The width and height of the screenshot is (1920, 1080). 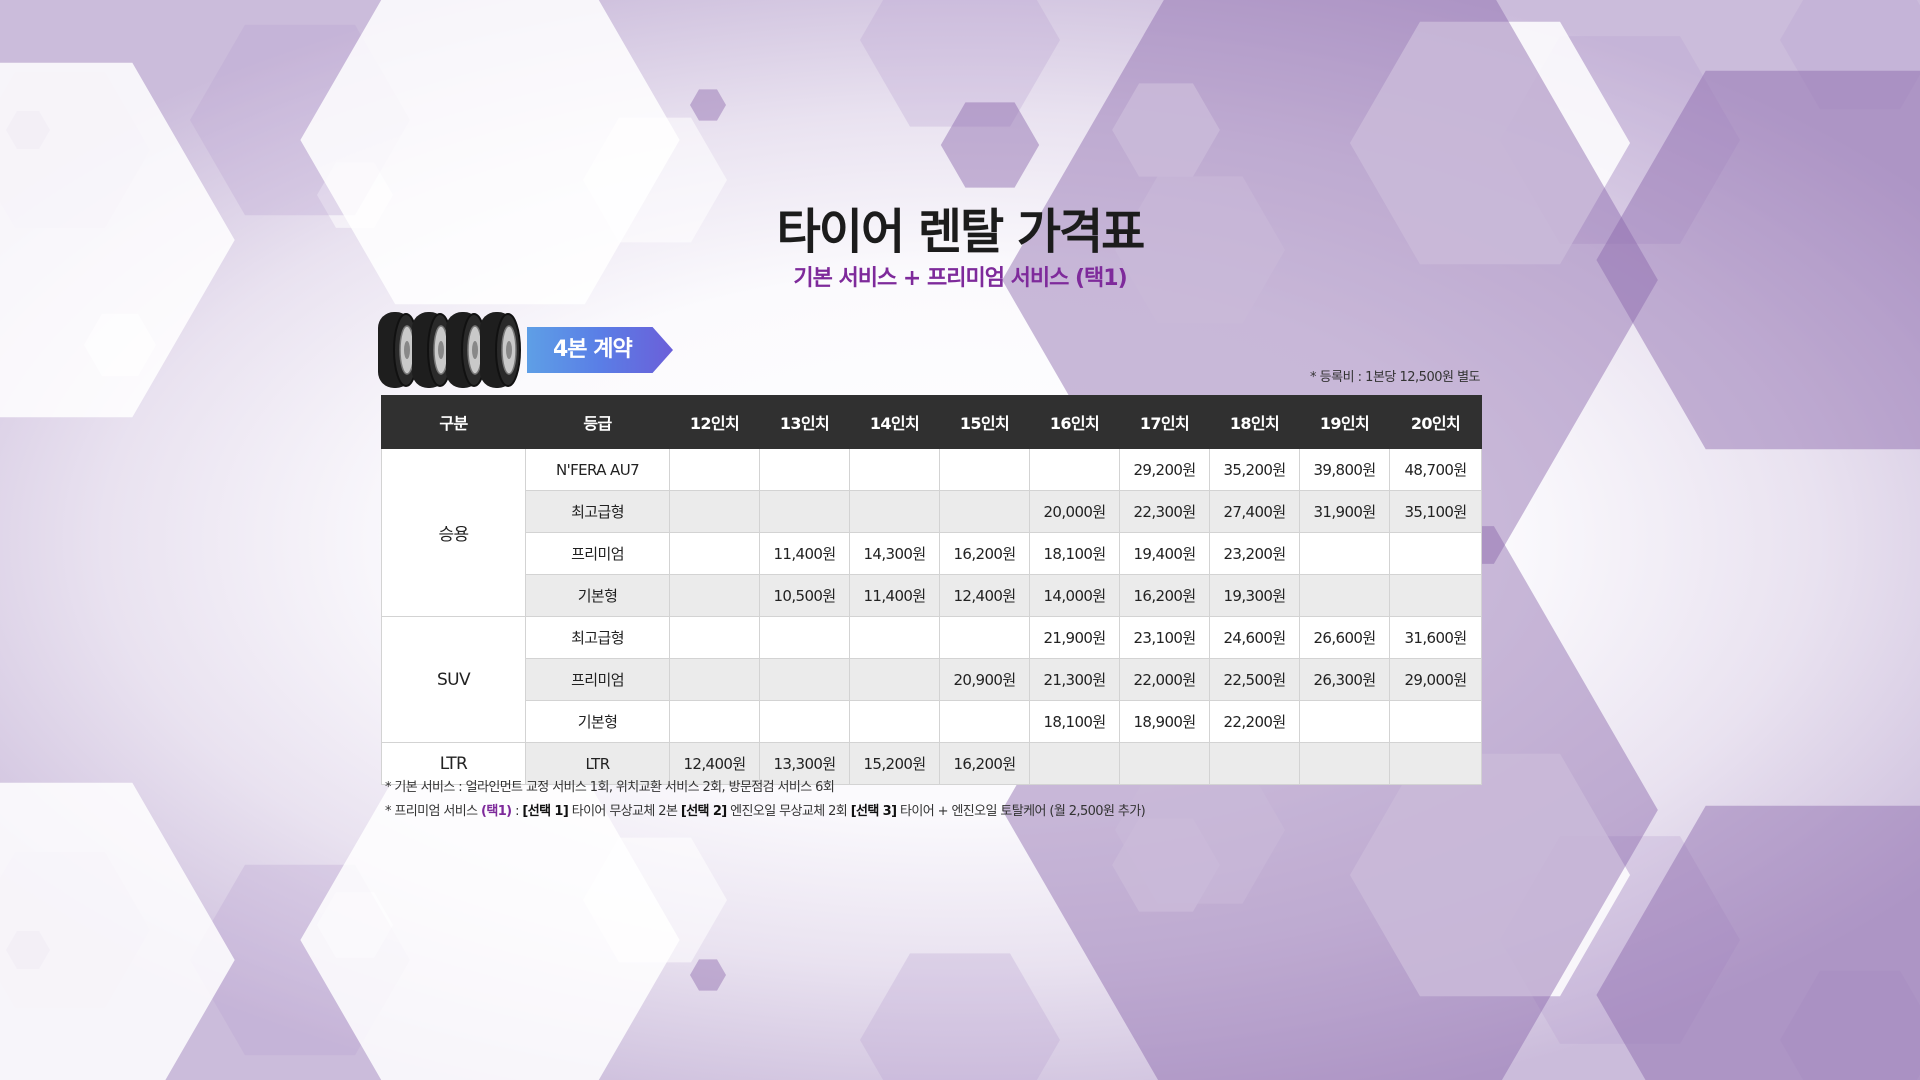 I want to click on price-cell: 11,400원, so click(x=804, y=553).